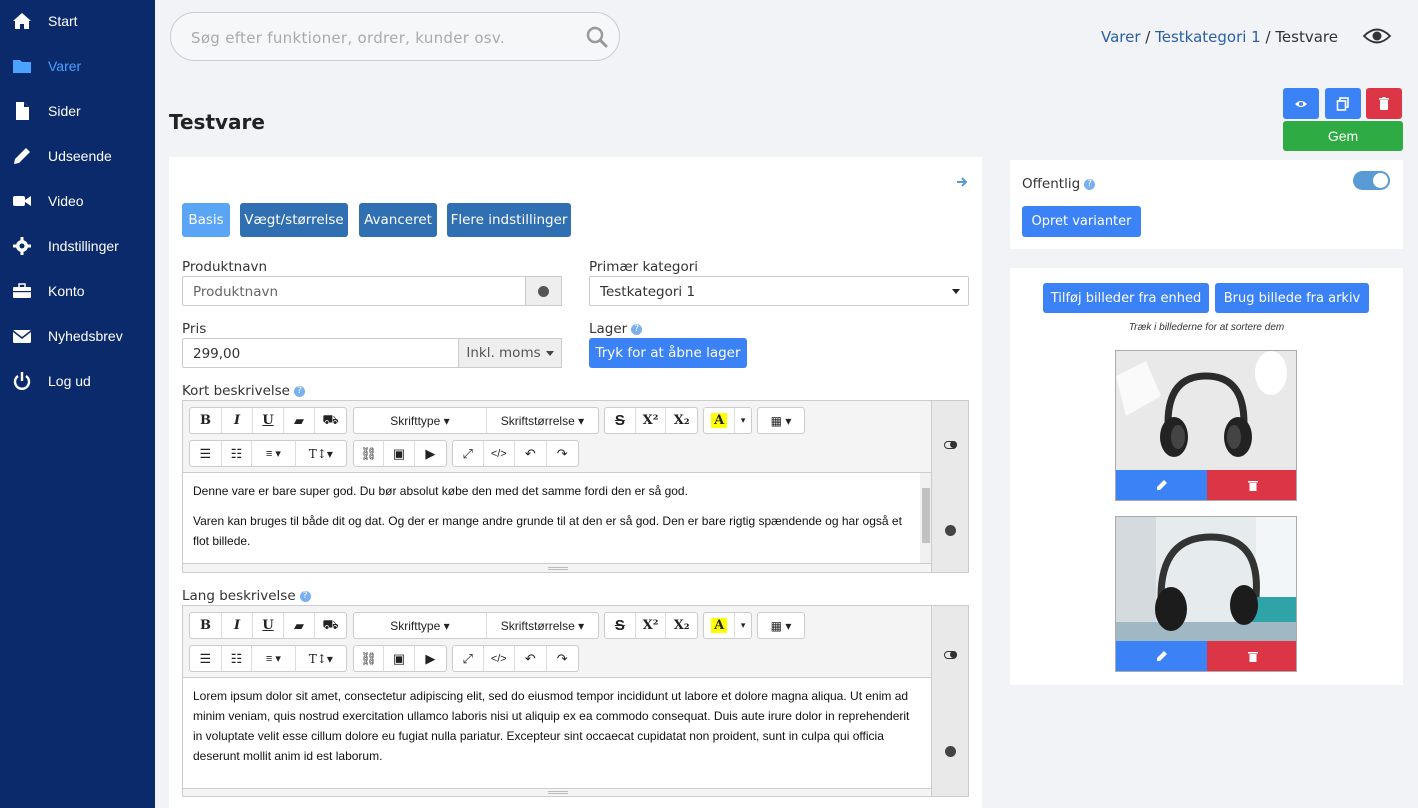 Image resolution: width=1418 pixels, height=808 pixels. Describe the element at coordinates (1081, 221) in the screenshot. I see `create-variants-button: Opret varianter` at that location.